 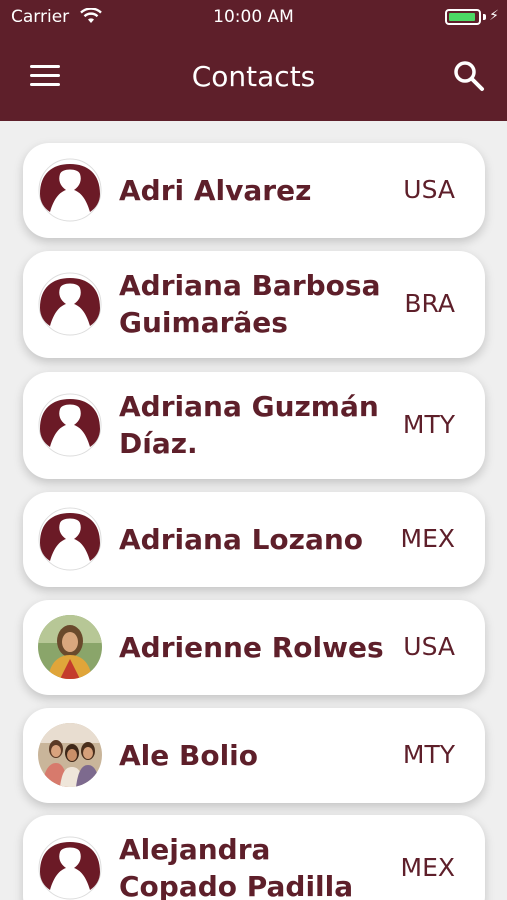 What do you see at coordinates (203, 322) in the screenshot?
I see `contact-name-line2: Guimarães` at bounding box center [203, 322].